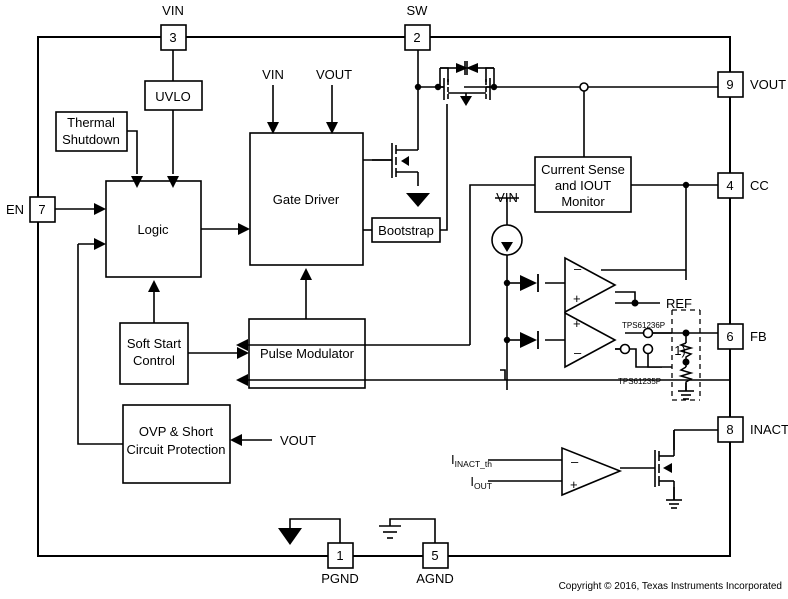 The image size is (788, 599). What do you see at coordinates (577, 298) in the screenshot?
I see `comparator-cc-plus: +` at bounding box center [577, 298].